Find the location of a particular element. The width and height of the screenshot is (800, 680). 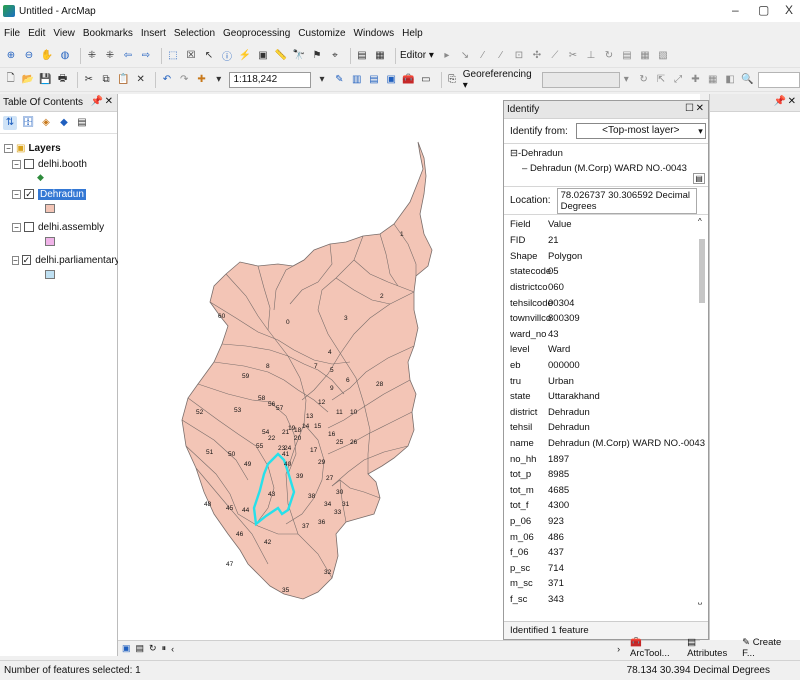

layout-toggle-icon: ▤ is located at coordinates (699, 178).